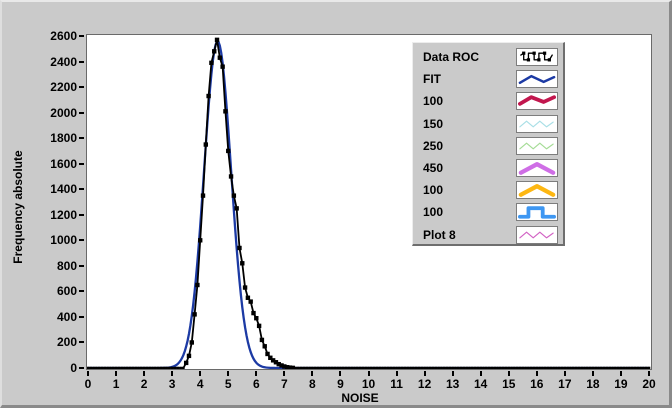 This screenshot has height=408, width=672. I want to click on y-axis-title: Frequency absolute, so click(18, 207).